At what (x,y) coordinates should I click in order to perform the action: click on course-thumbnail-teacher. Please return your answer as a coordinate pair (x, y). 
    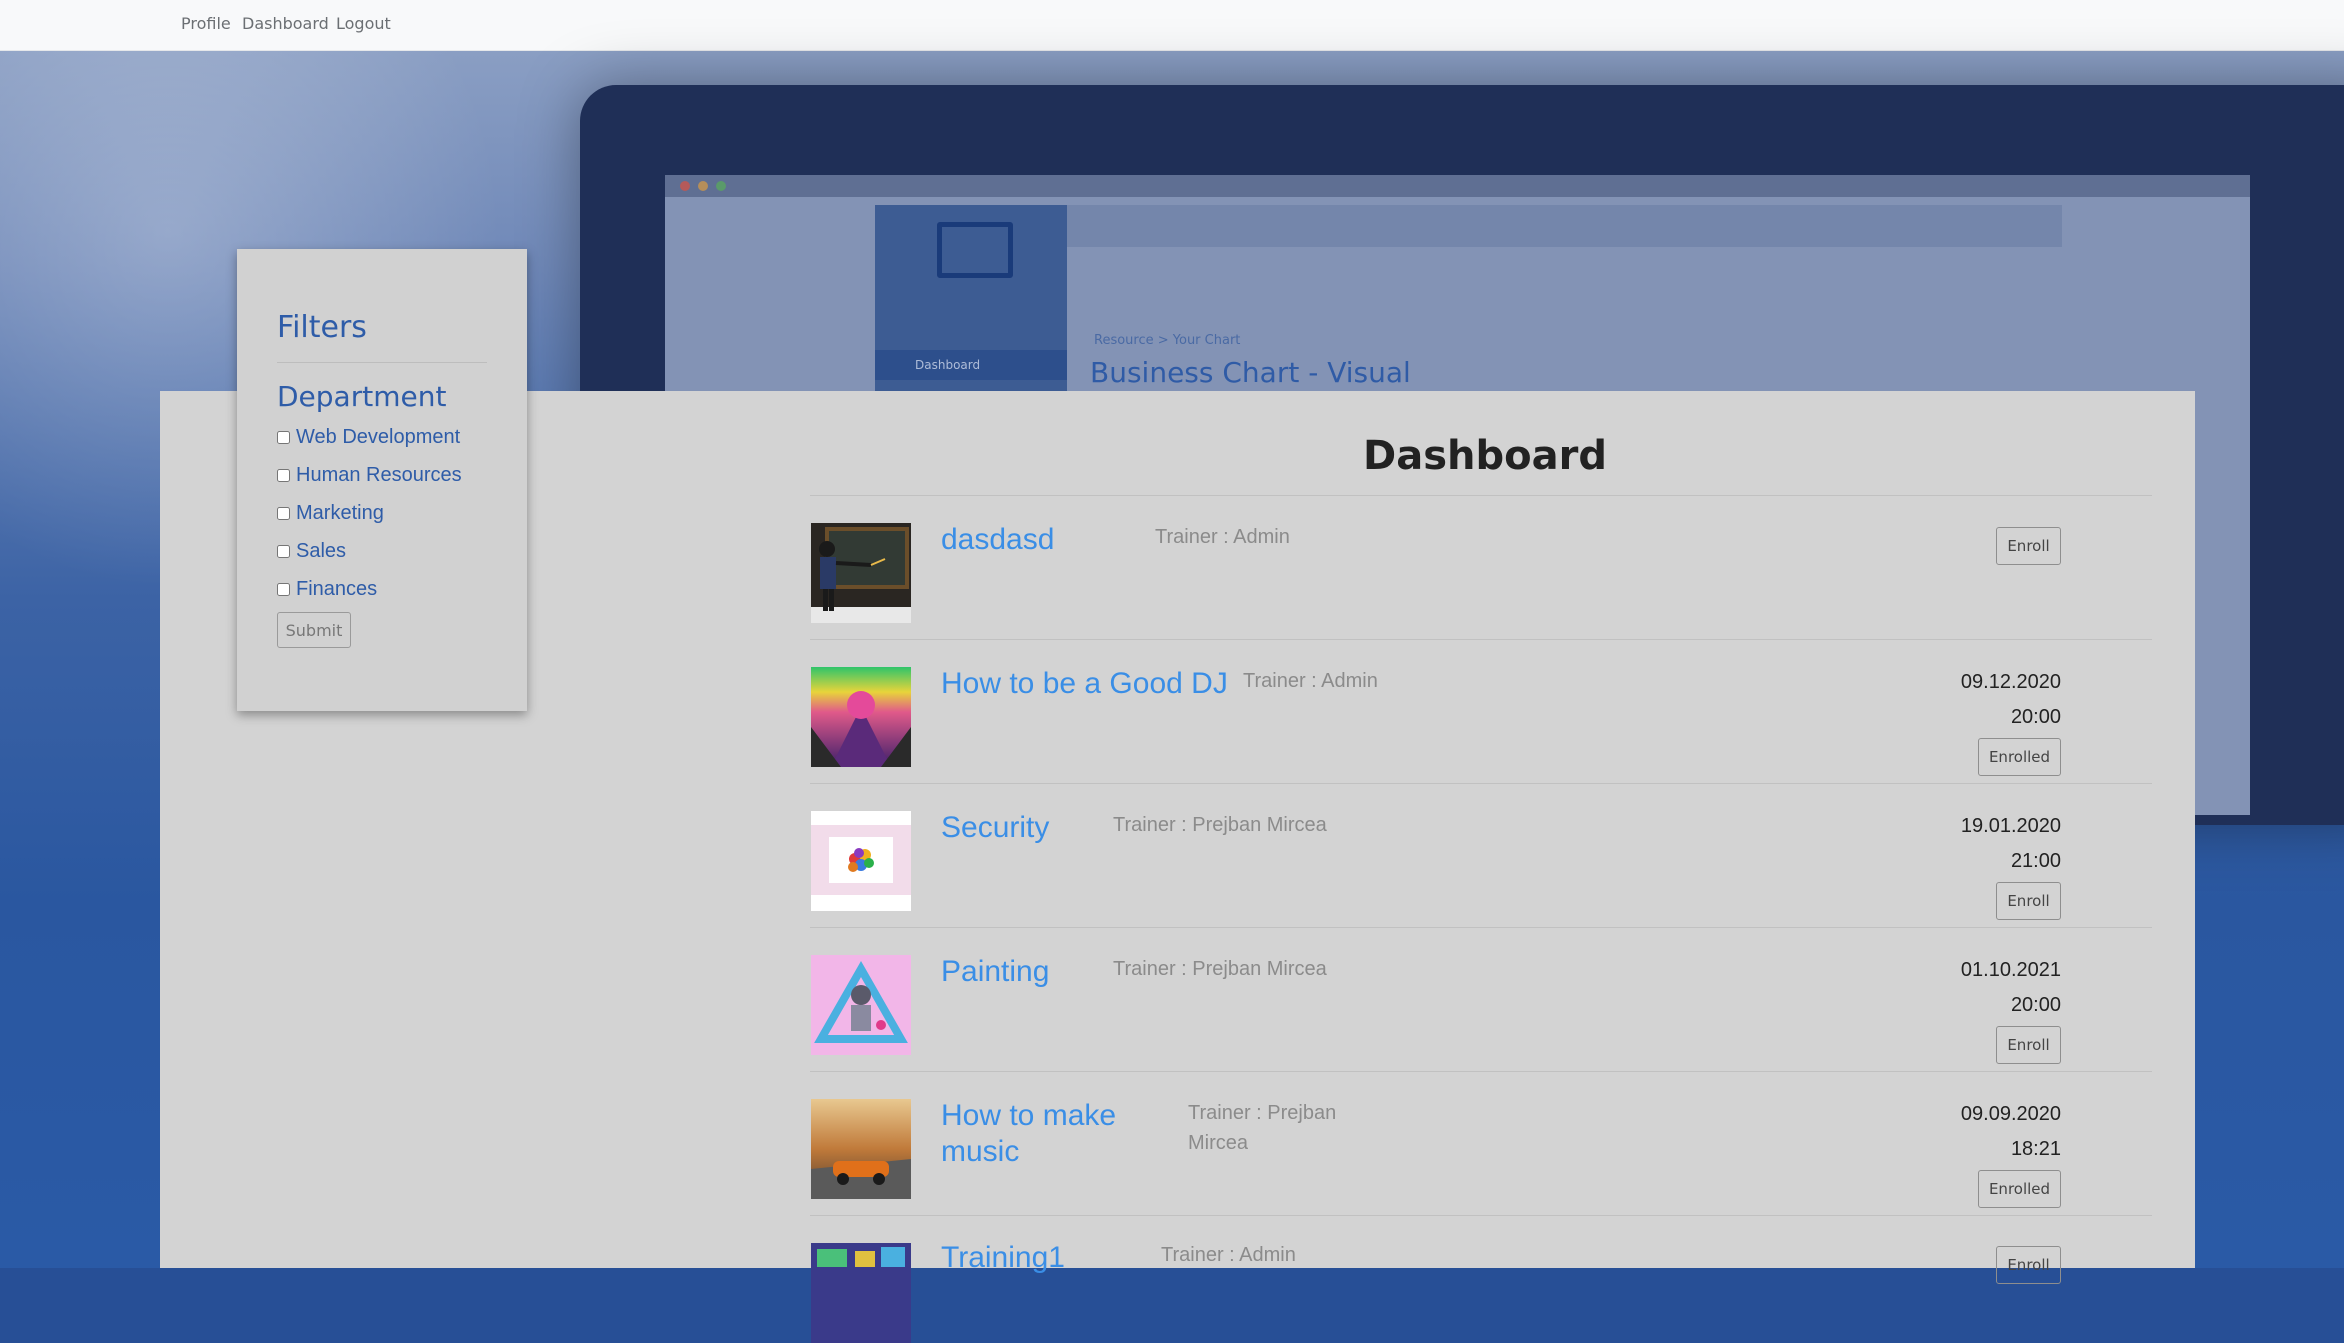
    Looking at the image, I should click on (861, 573).